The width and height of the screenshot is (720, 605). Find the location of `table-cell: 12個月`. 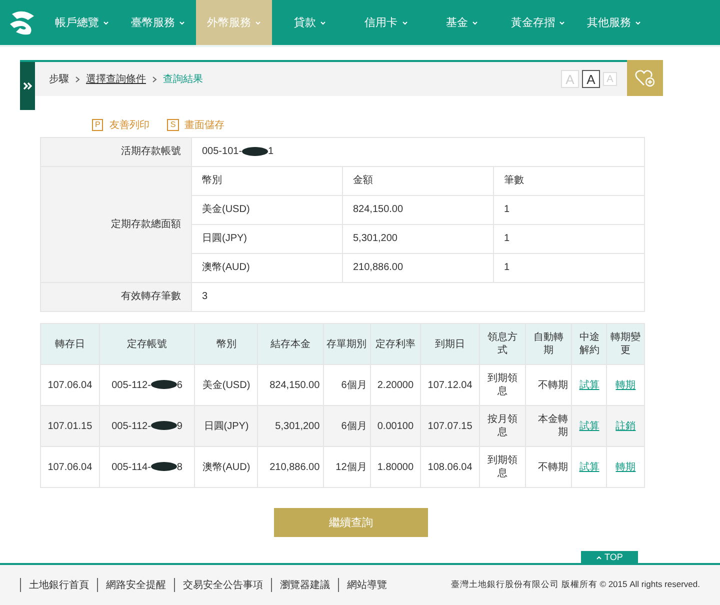

table-cell: 12個月 is located at coordinates (346, 467).